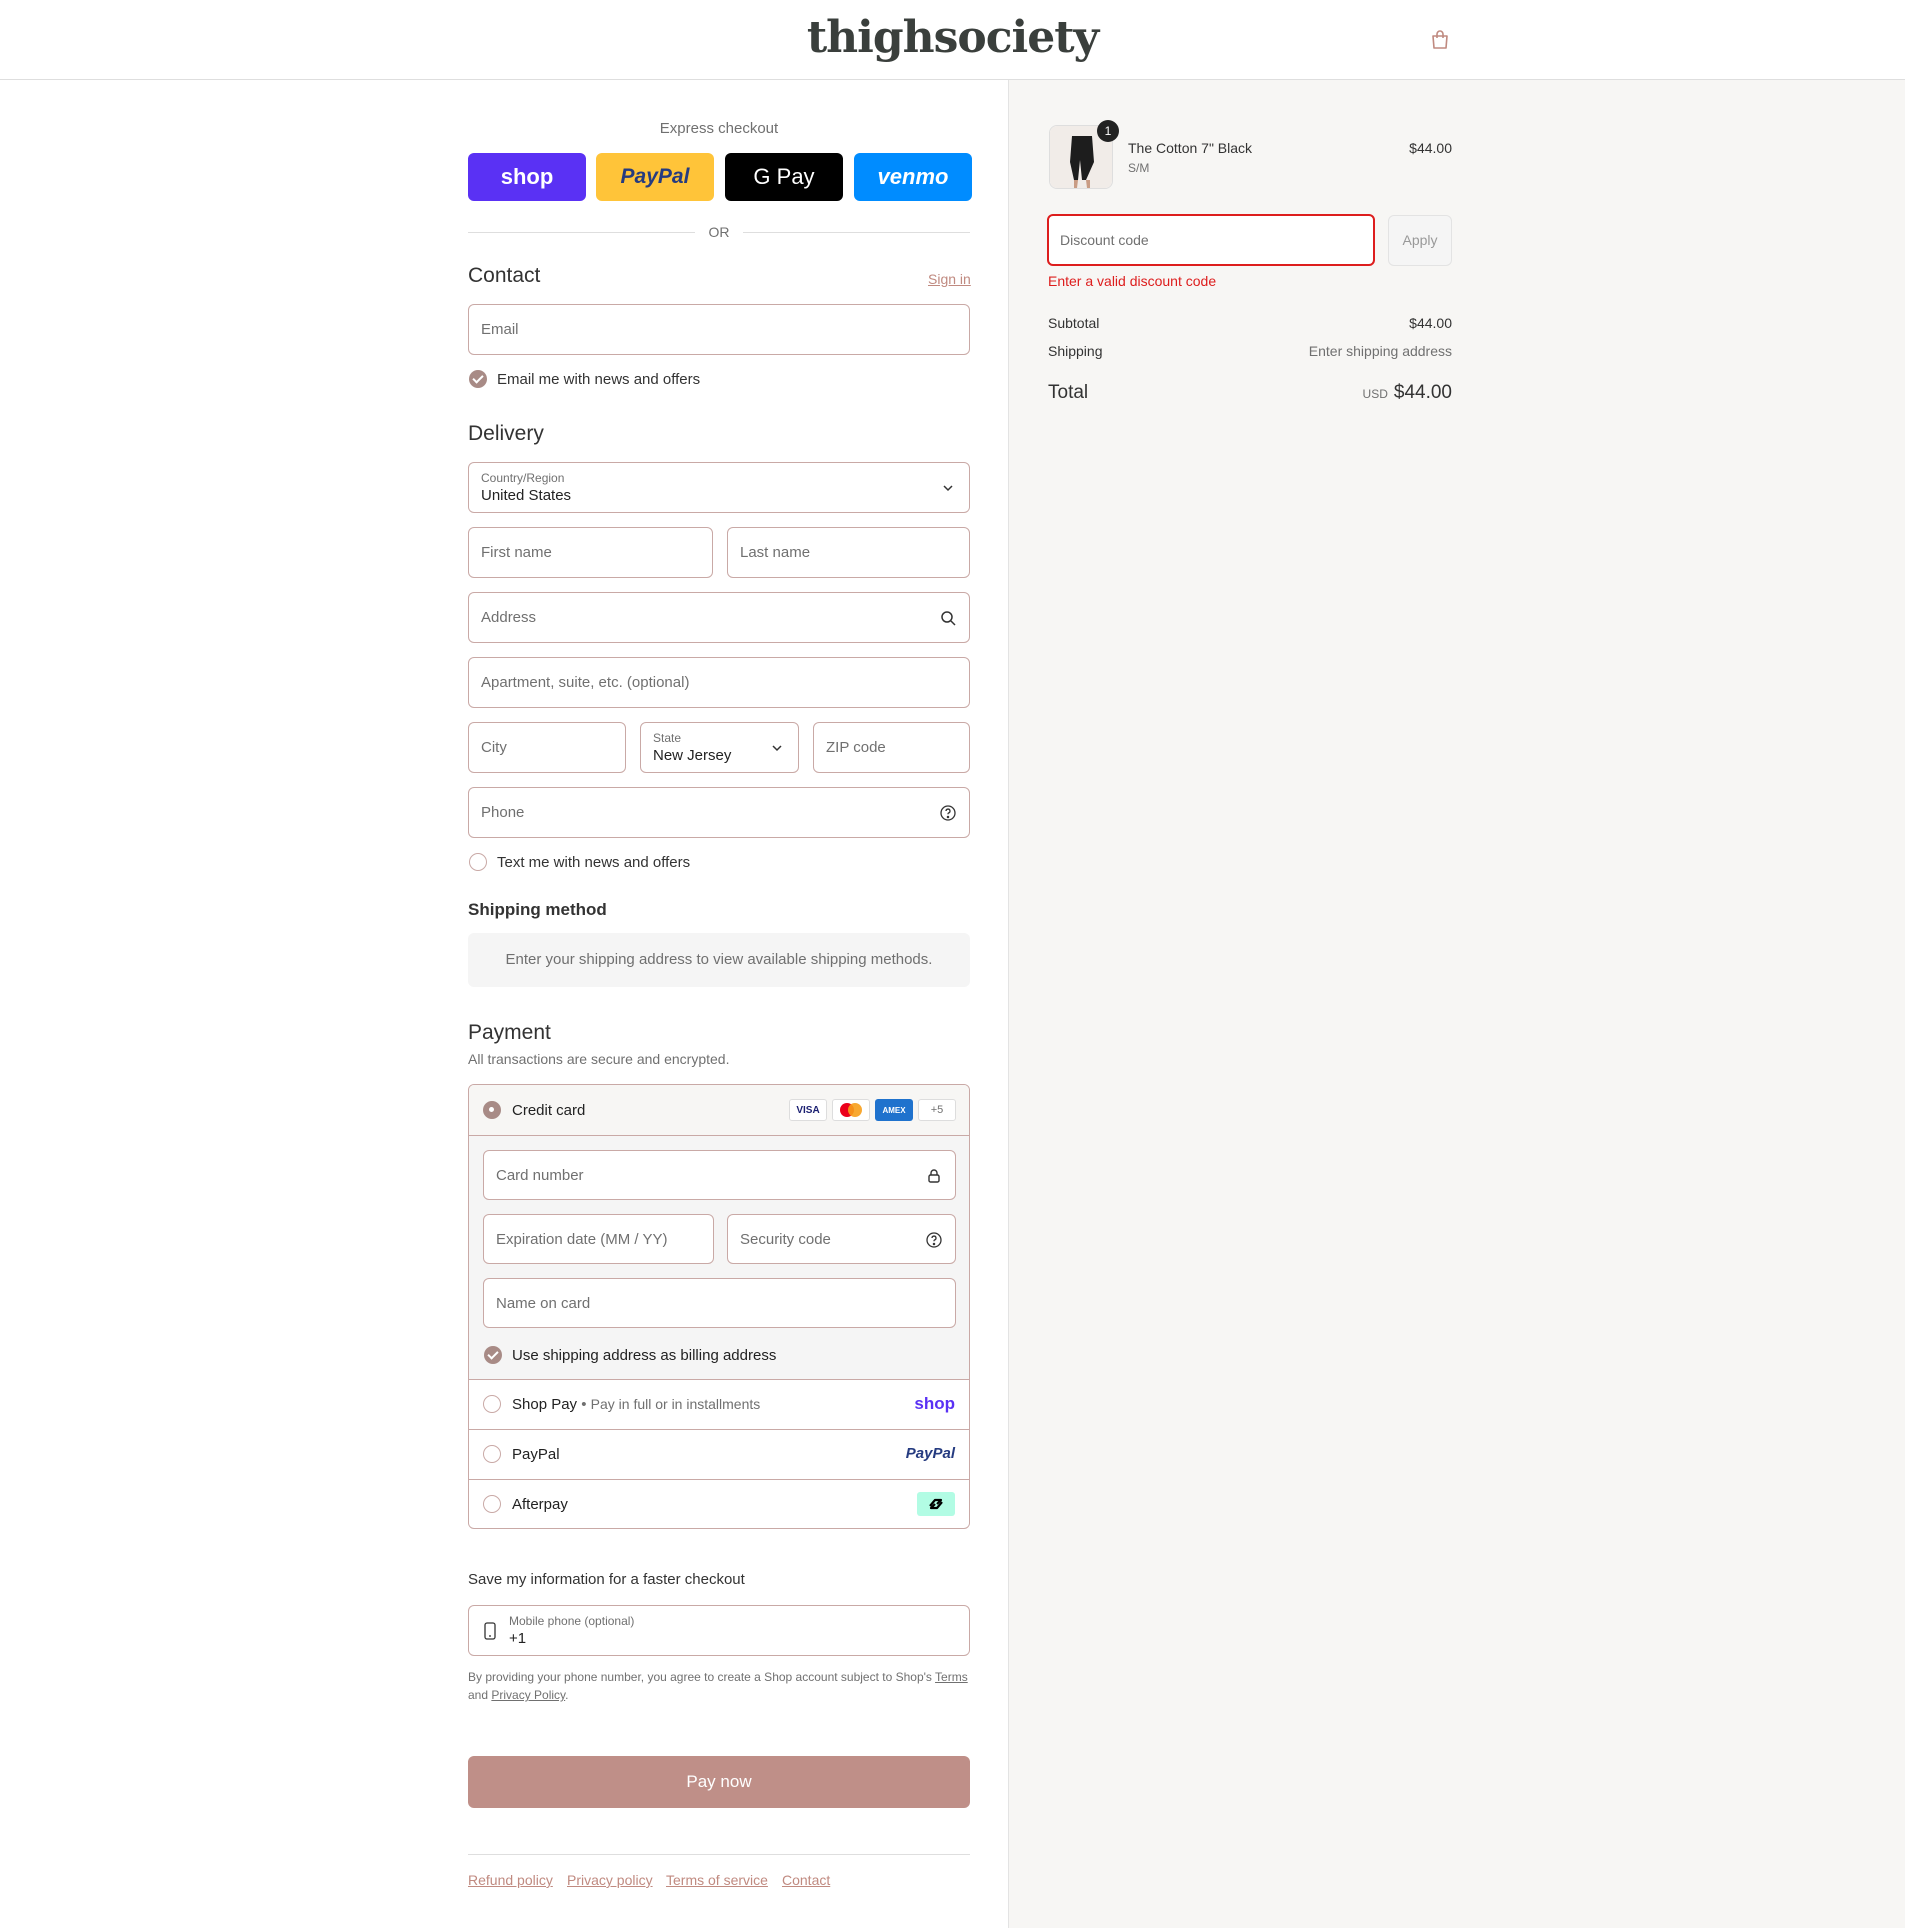 This screenshot has width=1905, height=1928. I want to click on venmo-label: venmo, so click(913, 176).